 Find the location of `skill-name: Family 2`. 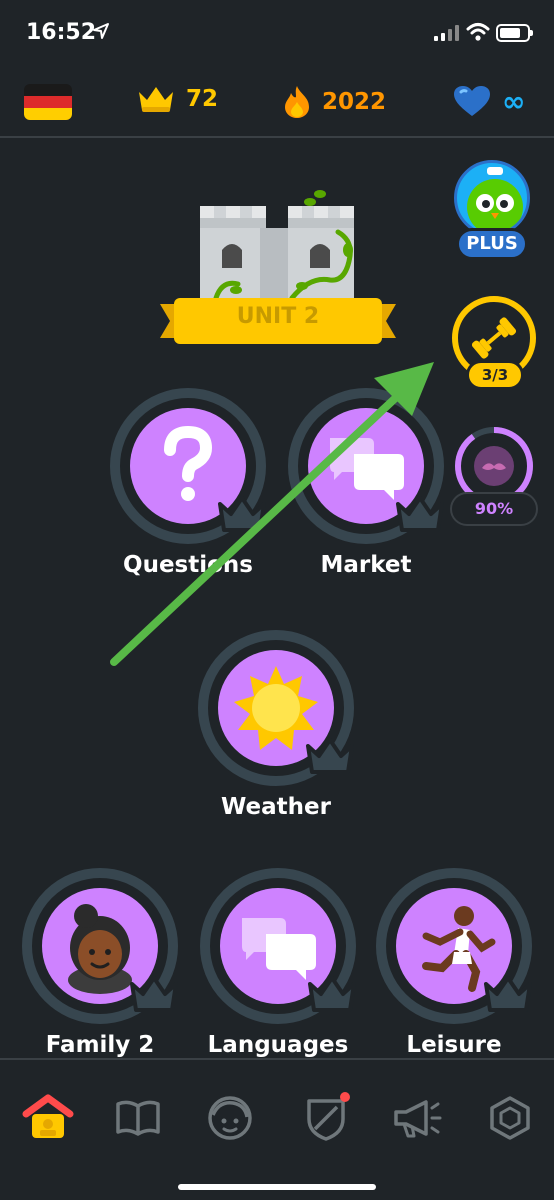

skill-name: Family 2 is located at coordinates (100, 1045).